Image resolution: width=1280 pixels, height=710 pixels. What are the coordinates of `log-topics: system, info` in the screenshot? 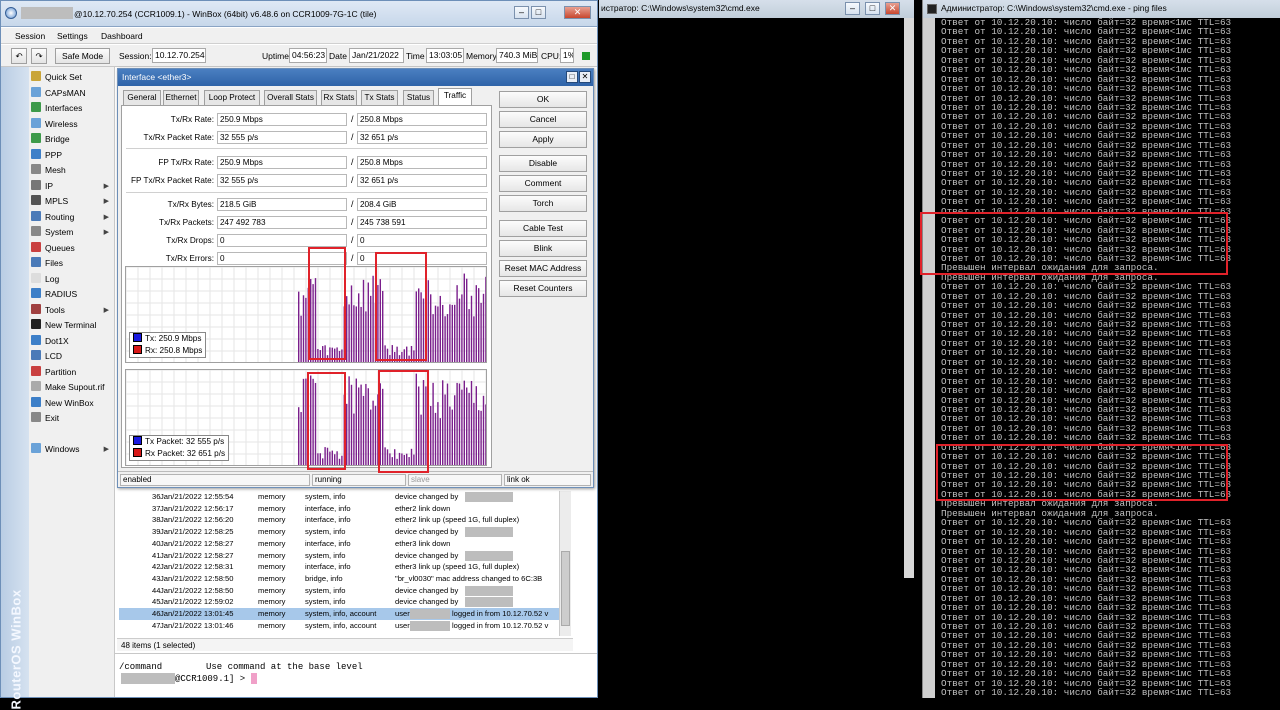 It's located at (325, 532).